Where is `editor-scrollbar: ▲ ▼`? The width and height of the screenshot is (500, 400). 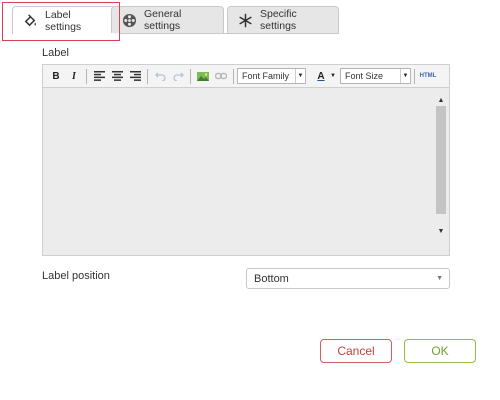 editor-scrollbar: ▲ ▼ is located at coordinates (441, 171).